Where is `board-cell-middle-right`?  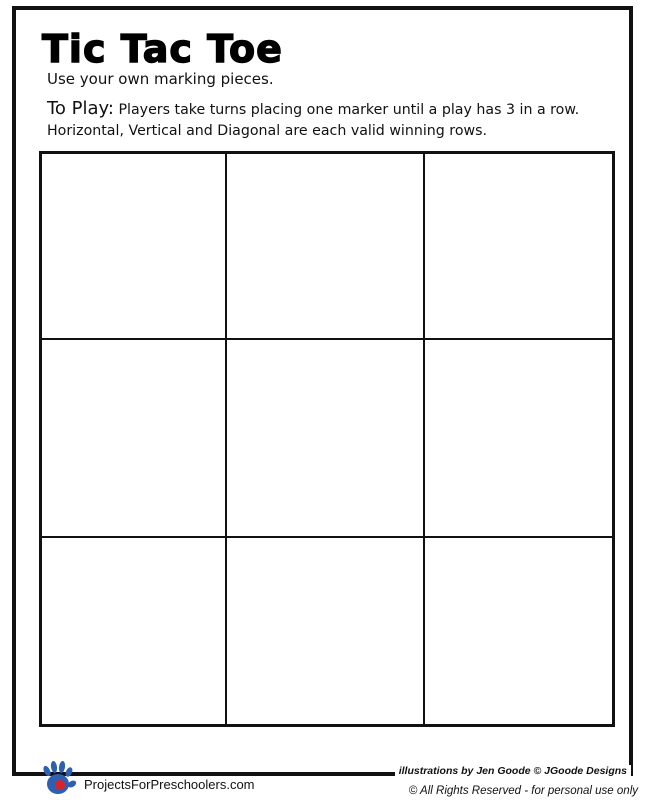 board-cell-middle-right is located at coordinates (518, 439).